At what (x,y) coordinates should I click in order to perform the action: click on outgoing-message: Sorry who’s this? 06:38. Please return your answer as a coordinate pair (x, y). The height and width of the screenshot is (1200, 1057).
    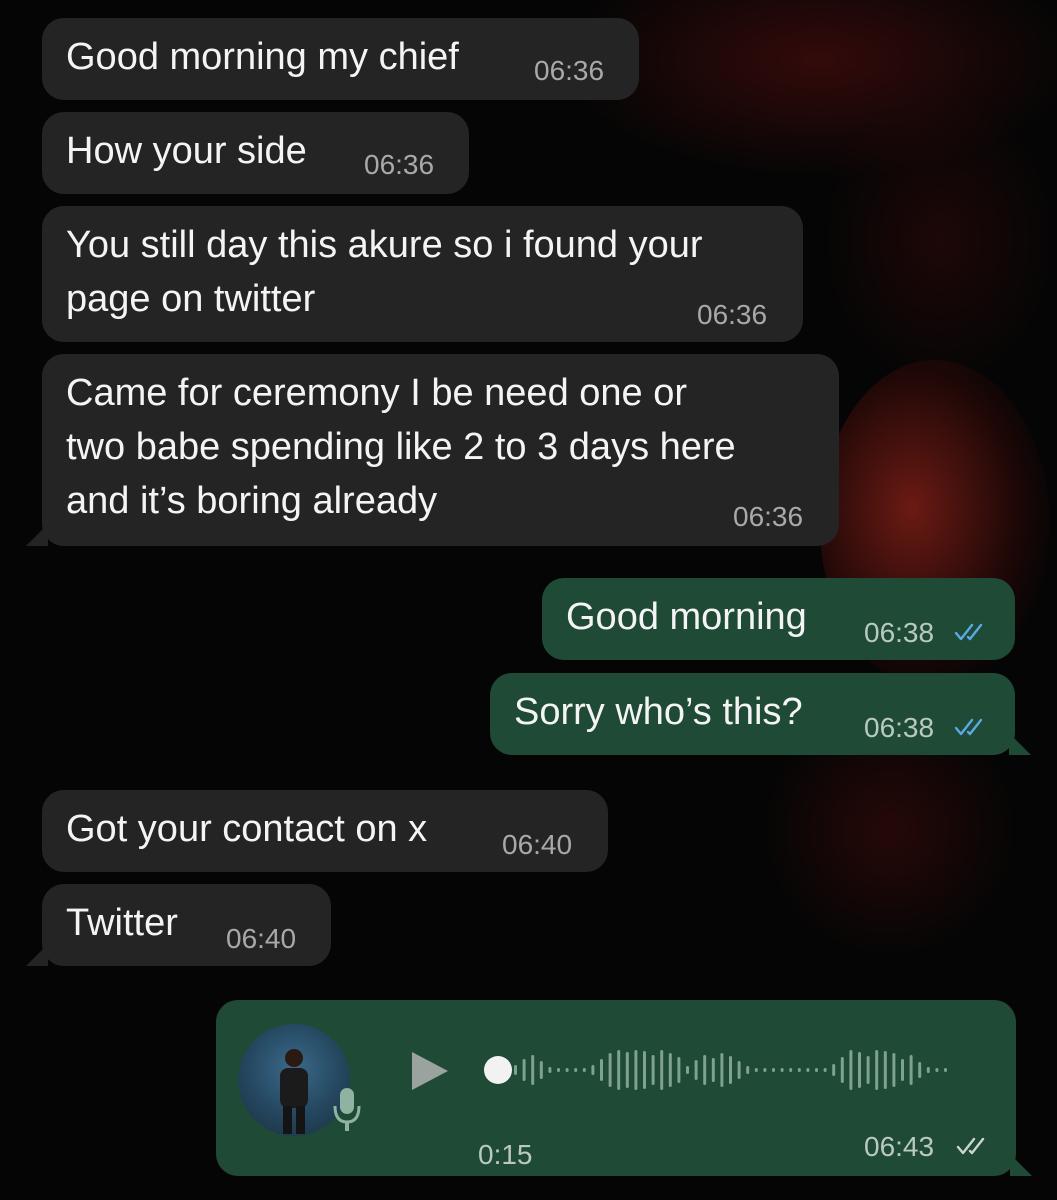
    Looking at the image, I should click on (760, 714).